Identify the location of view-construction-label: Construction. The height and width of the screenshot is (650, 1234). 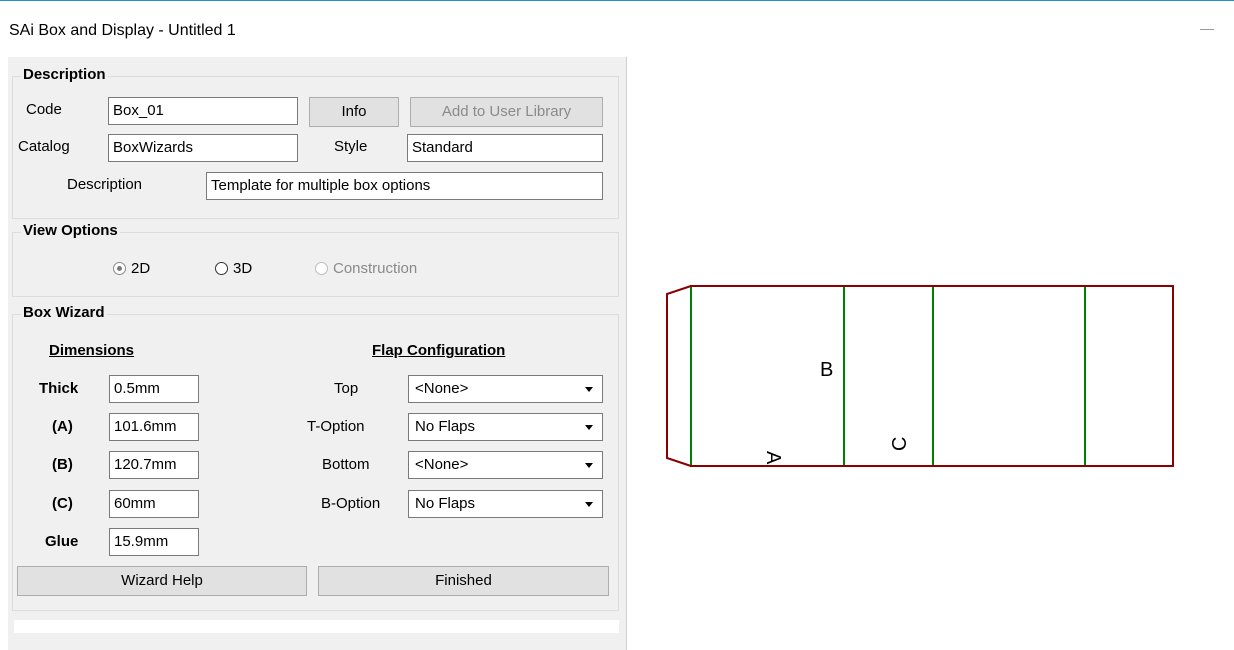
(375, 268).